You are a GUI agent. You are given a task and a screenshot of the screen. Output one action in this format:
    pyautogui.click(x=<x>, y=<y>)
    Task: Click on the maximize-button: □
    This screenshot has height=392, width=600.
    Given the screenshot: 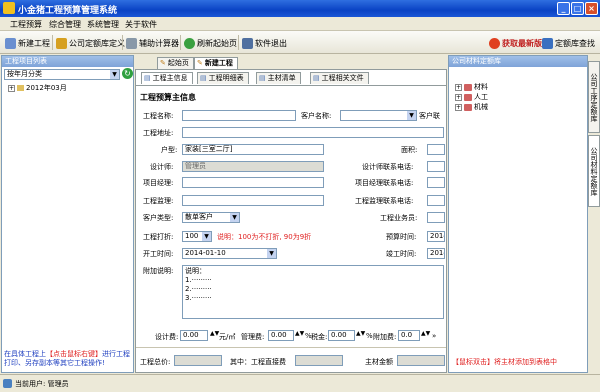 What is the action you would take?
    pyautogui.click(x=577, y=8)
    